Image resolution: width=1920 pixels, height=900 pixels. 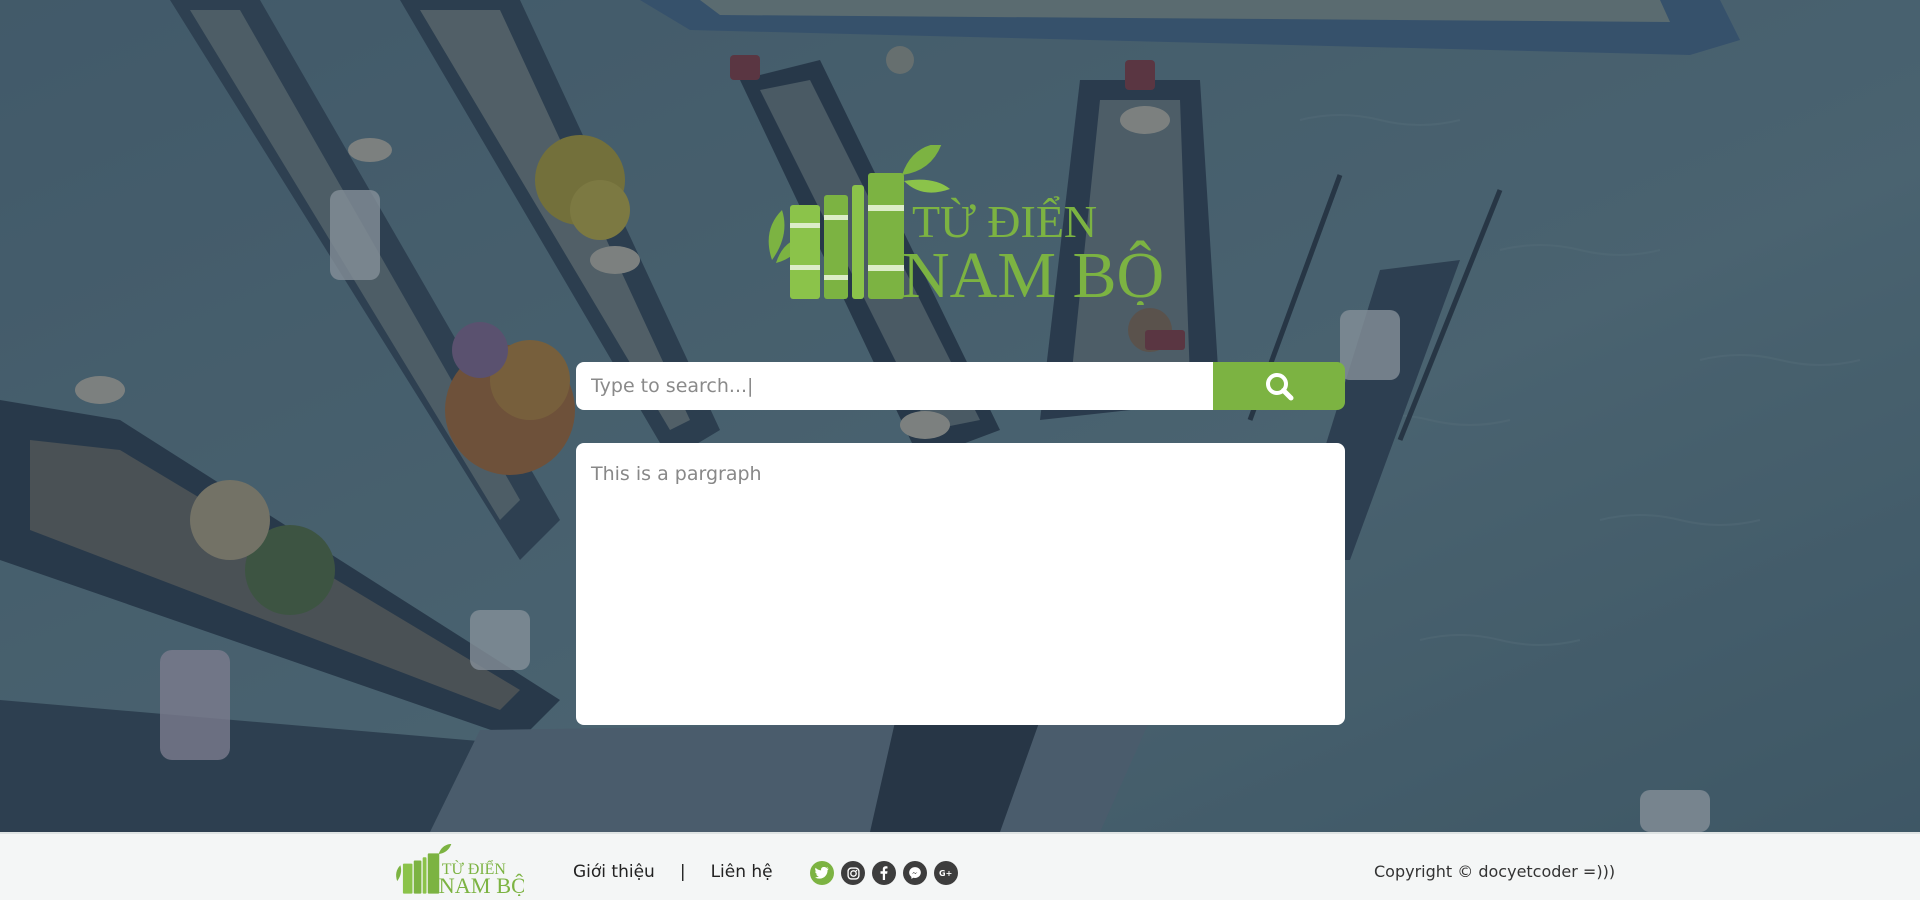 I want to click on search-icon, so click(x=1280, y=387).